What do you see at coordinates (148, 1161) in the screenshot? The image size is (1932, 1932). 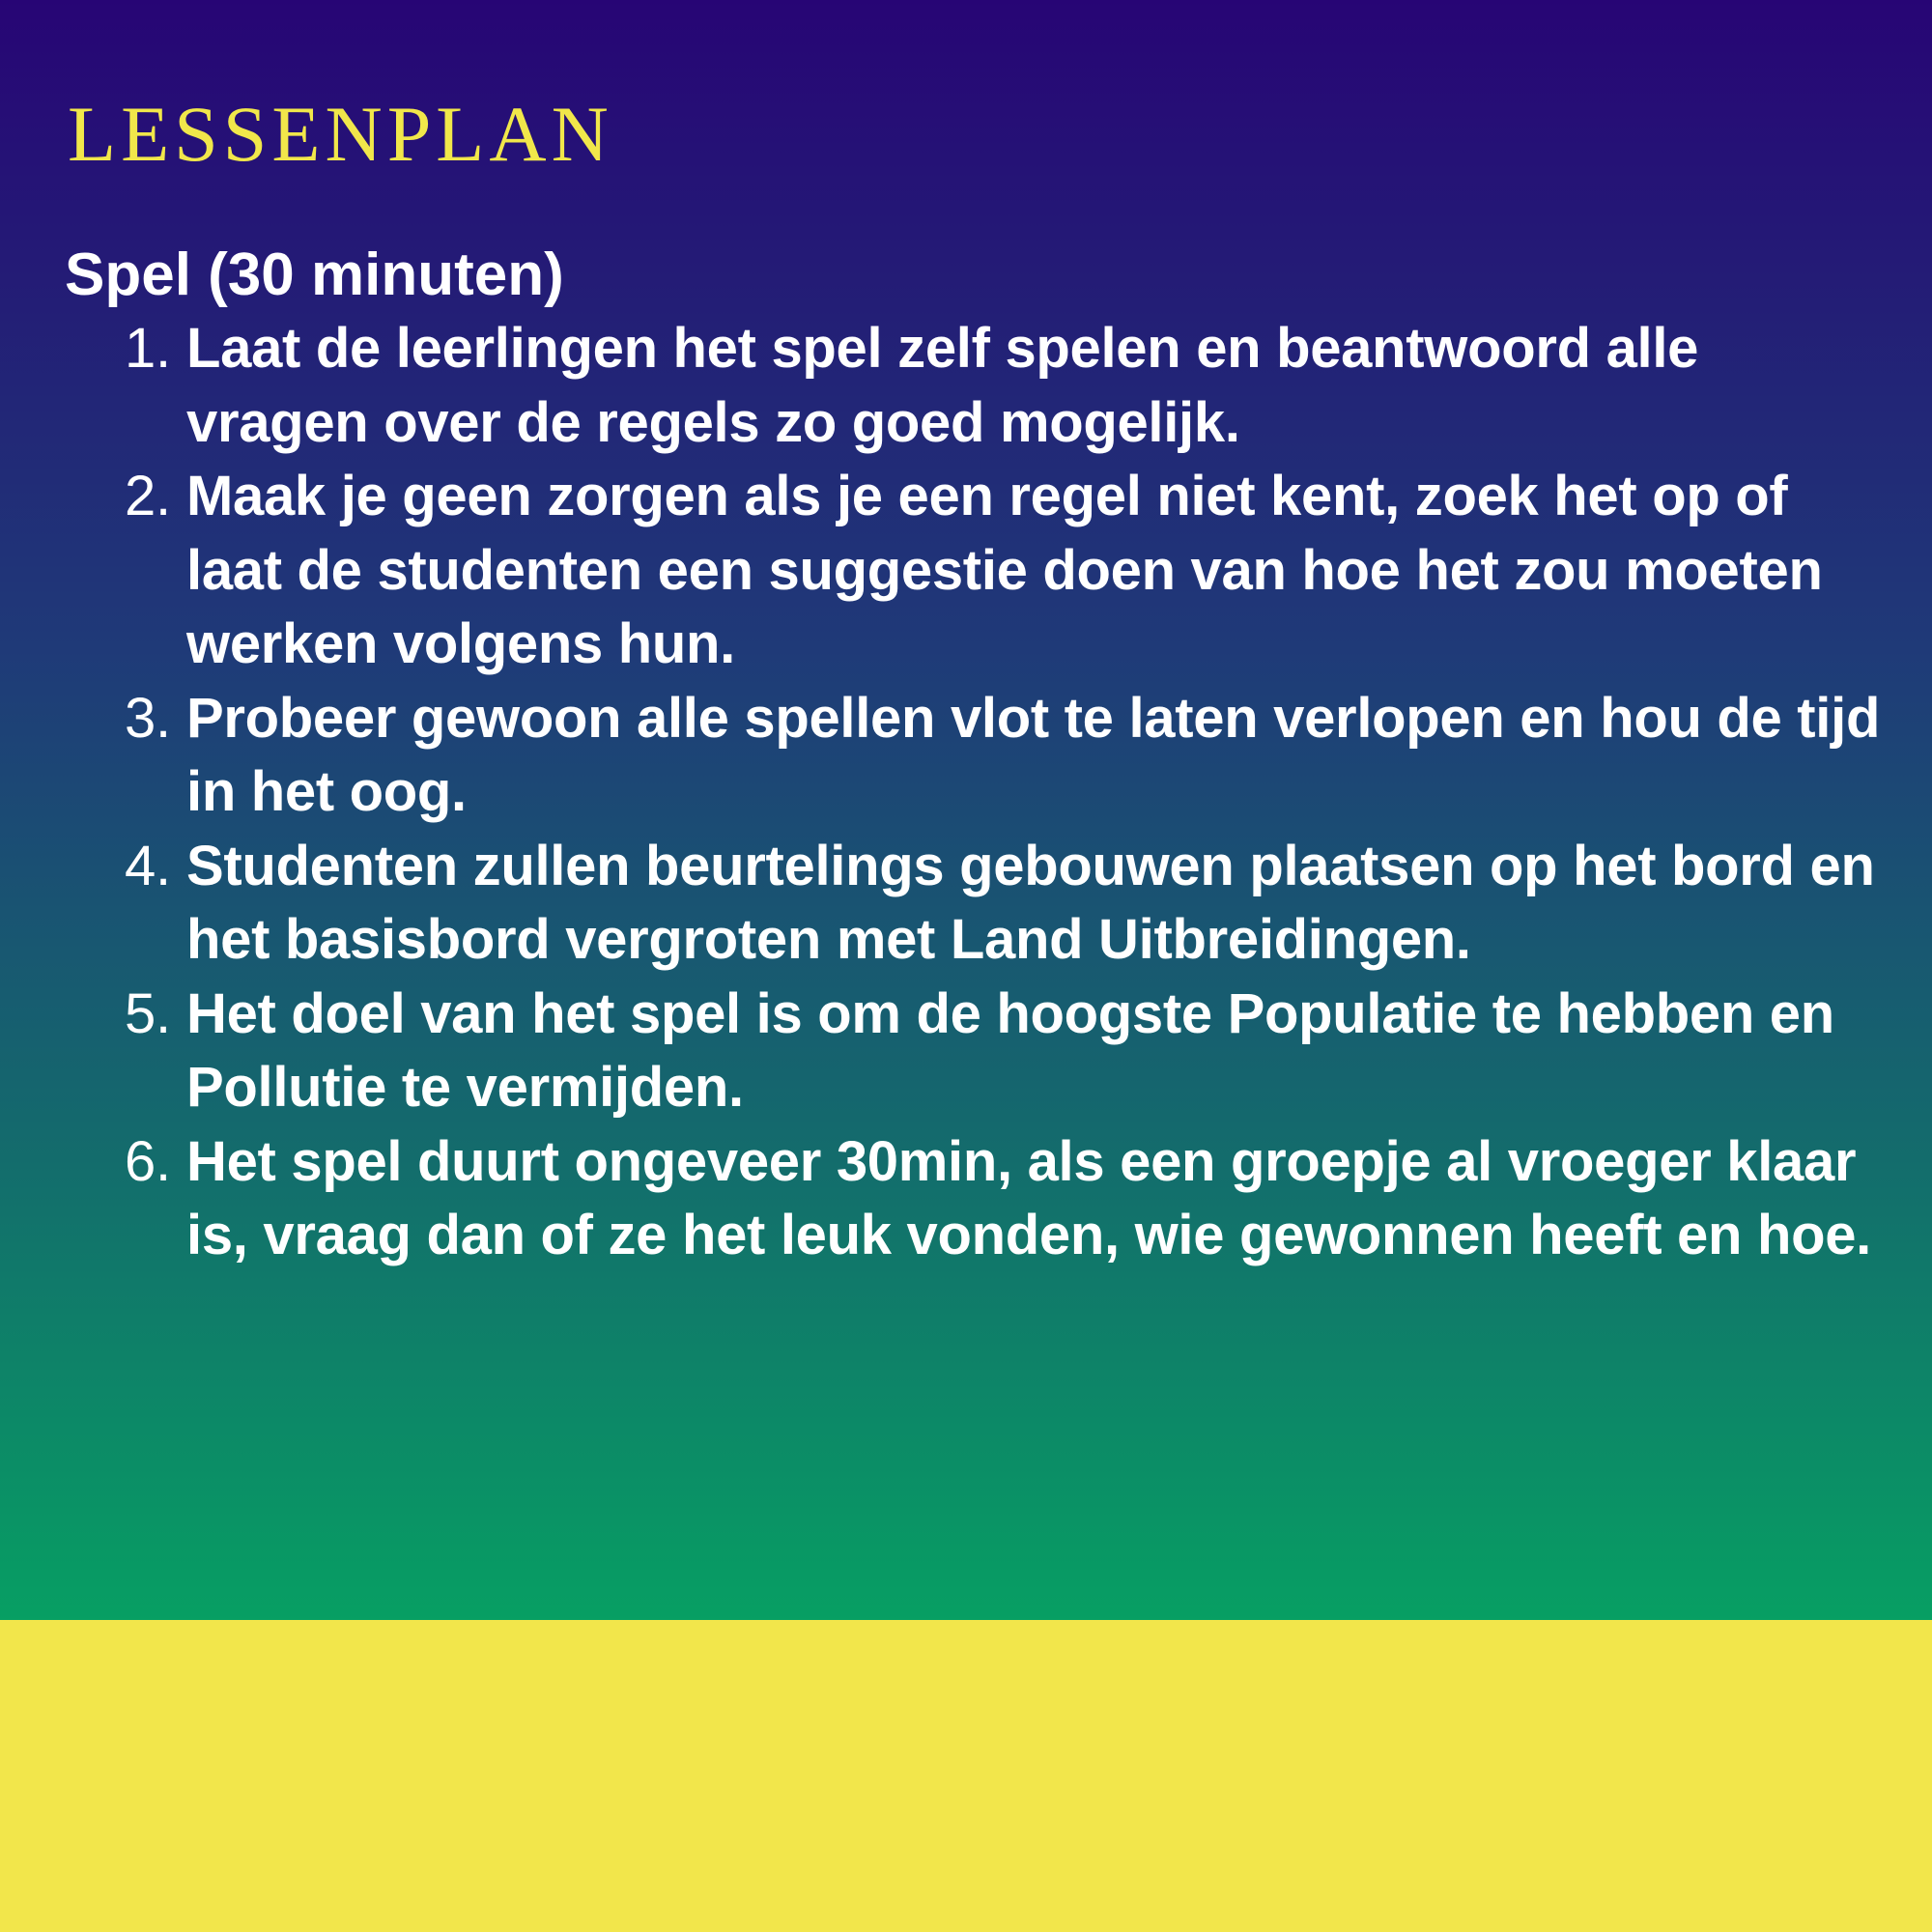 I see `step-number: 6.` at bounding box center [148, 1161].